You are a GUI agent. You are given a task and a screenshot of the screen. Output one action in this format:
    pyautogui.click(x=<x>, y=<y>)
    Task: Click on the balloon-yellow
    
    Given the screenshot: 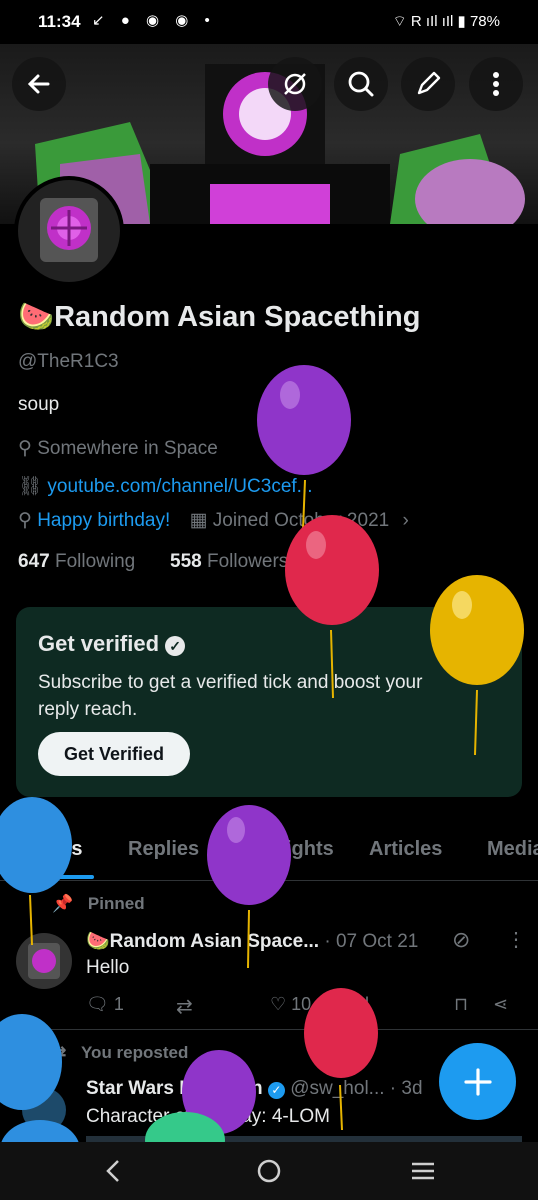 What is the action you would take?
    pyautogui.click(x=477, y=665)
    